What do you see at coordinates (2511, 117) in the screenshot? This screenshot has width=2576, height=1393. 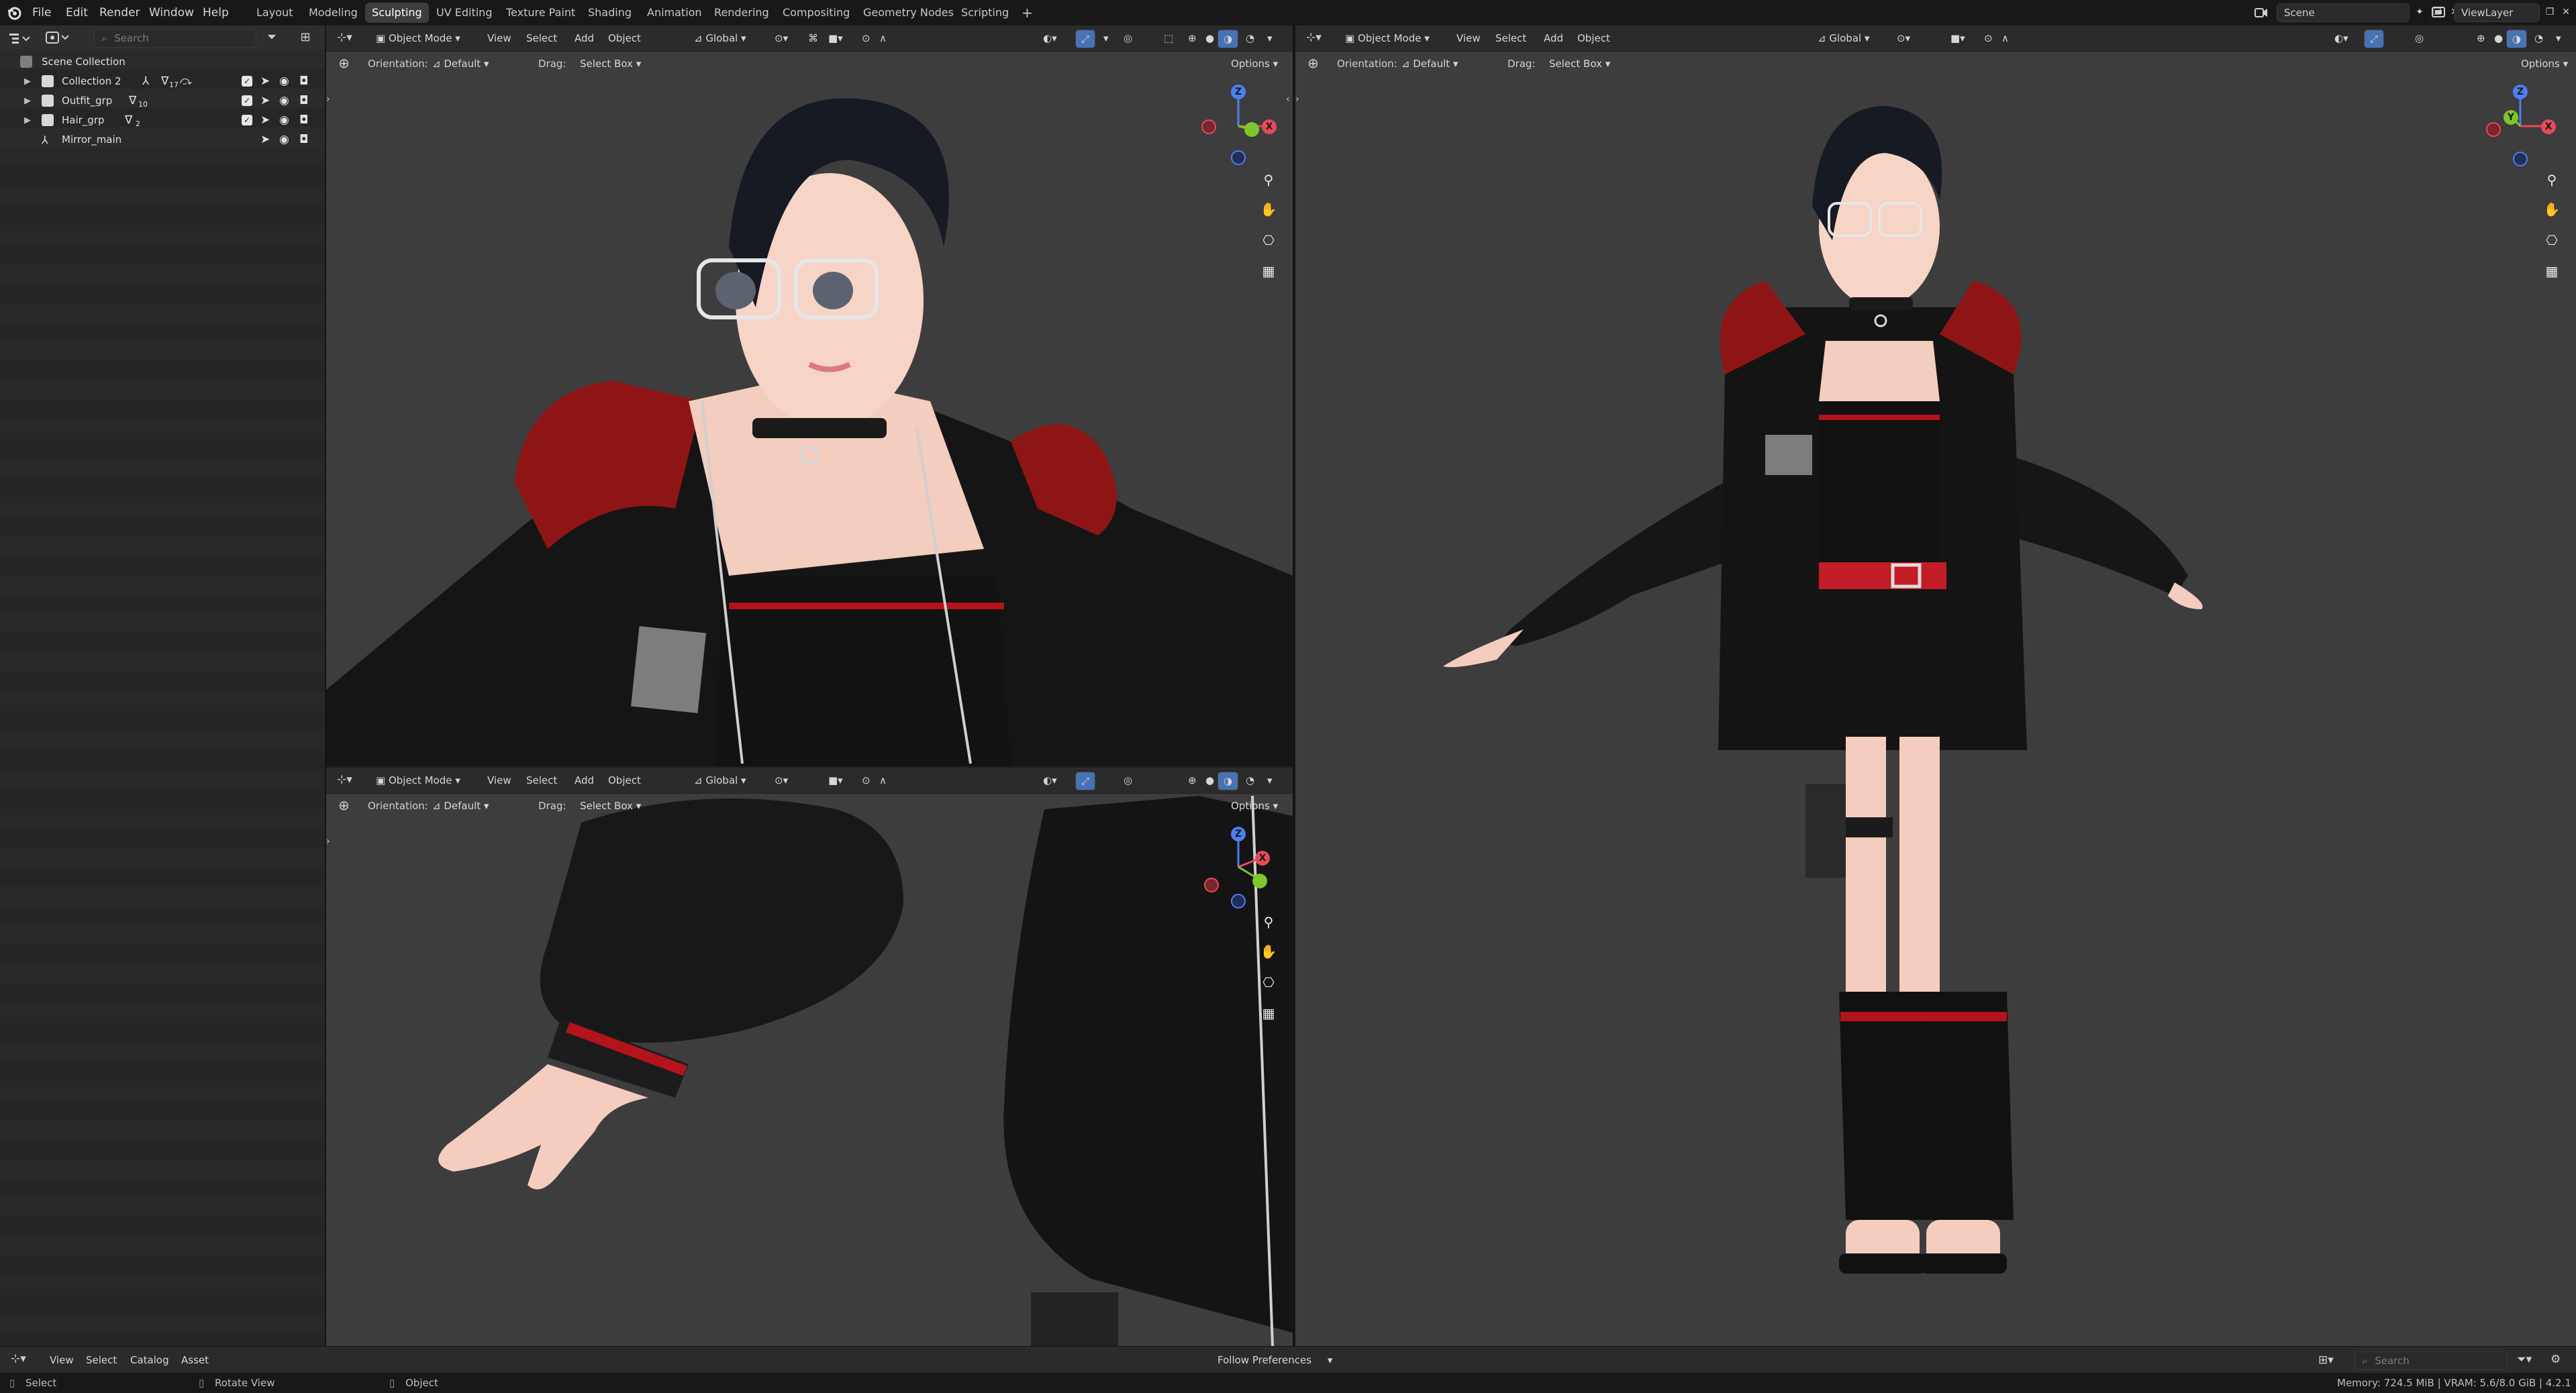 I see `gizmo-y-axis: Y` at bounding box center [2511, 117].